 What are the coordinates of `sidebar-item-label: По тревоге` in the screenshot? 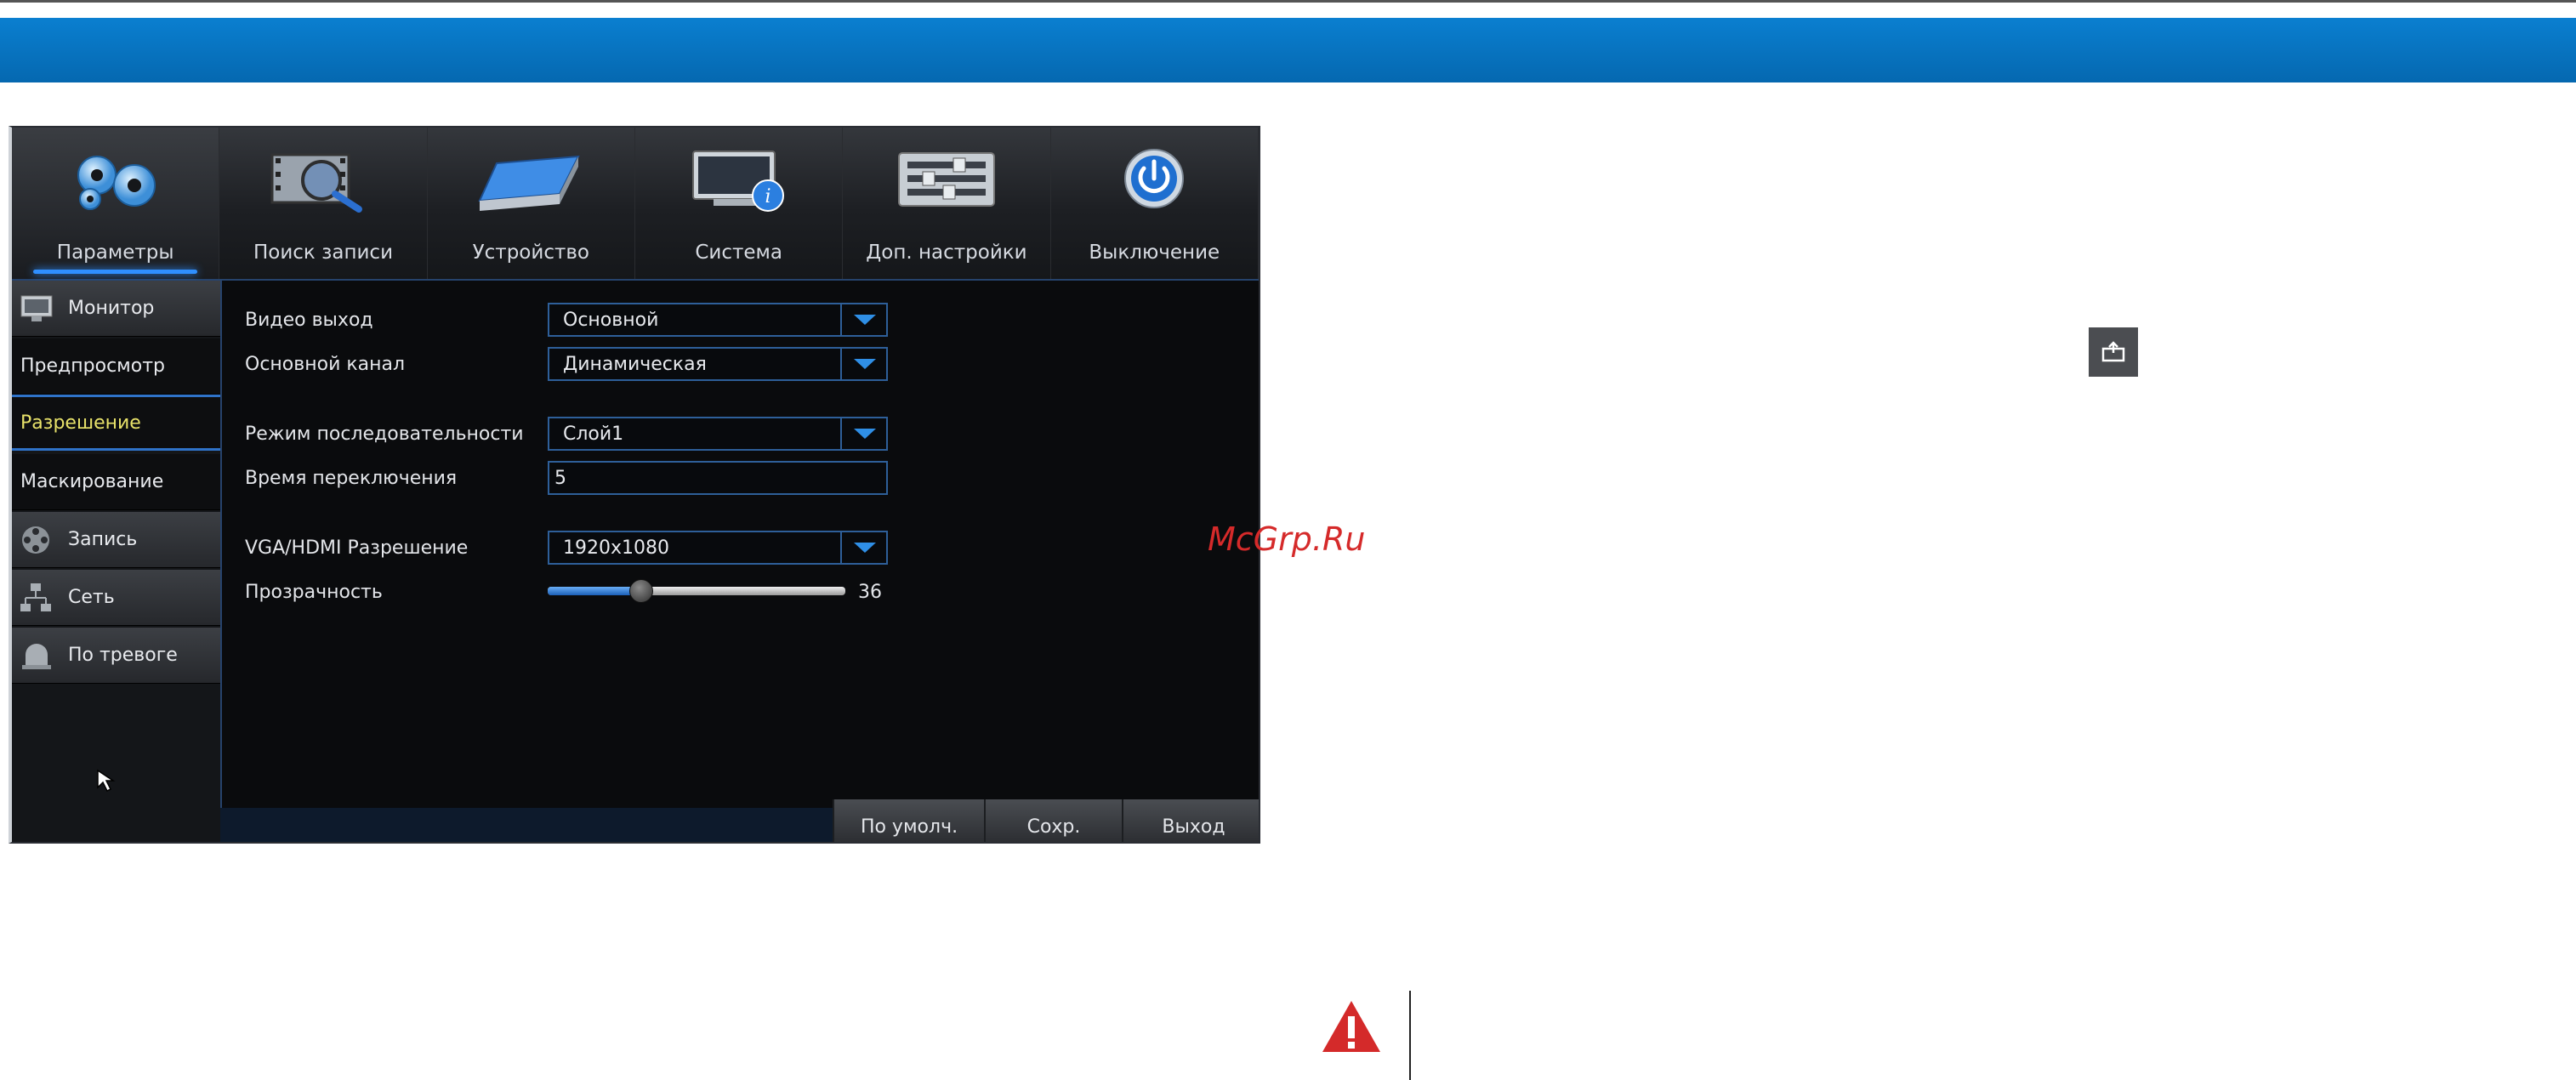 It's located at (123, 655).